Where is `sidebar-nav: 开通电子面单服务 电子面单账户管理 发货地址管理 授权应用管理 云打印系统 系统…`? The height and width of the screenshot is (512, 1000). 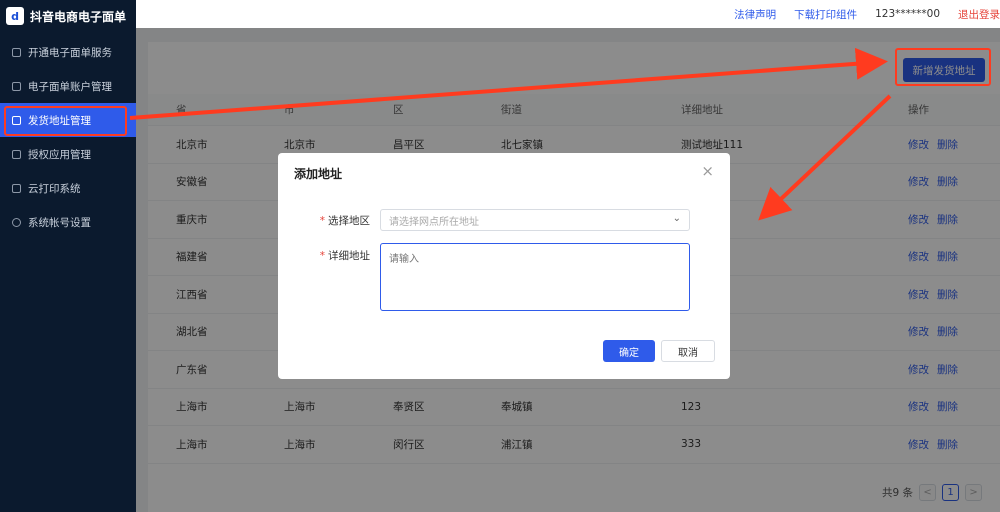
sidebar-nav: 开通电子面单服务 电子面单账户管理 发货地址管理 授权应用管理 云打印系统 系统… is located at coordinates (68, 137).